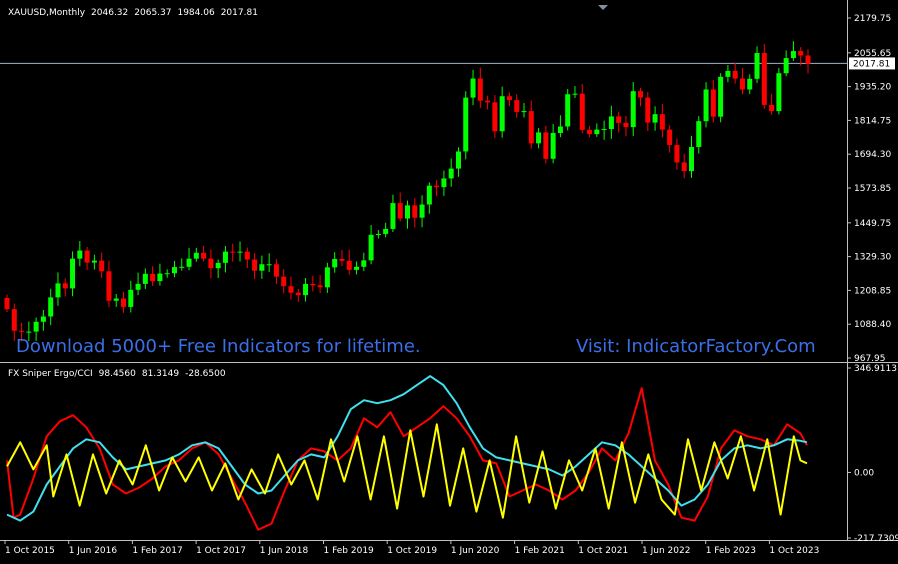  I want to click on time-tick-label: 1 Jun 2018, so click(284, 551).